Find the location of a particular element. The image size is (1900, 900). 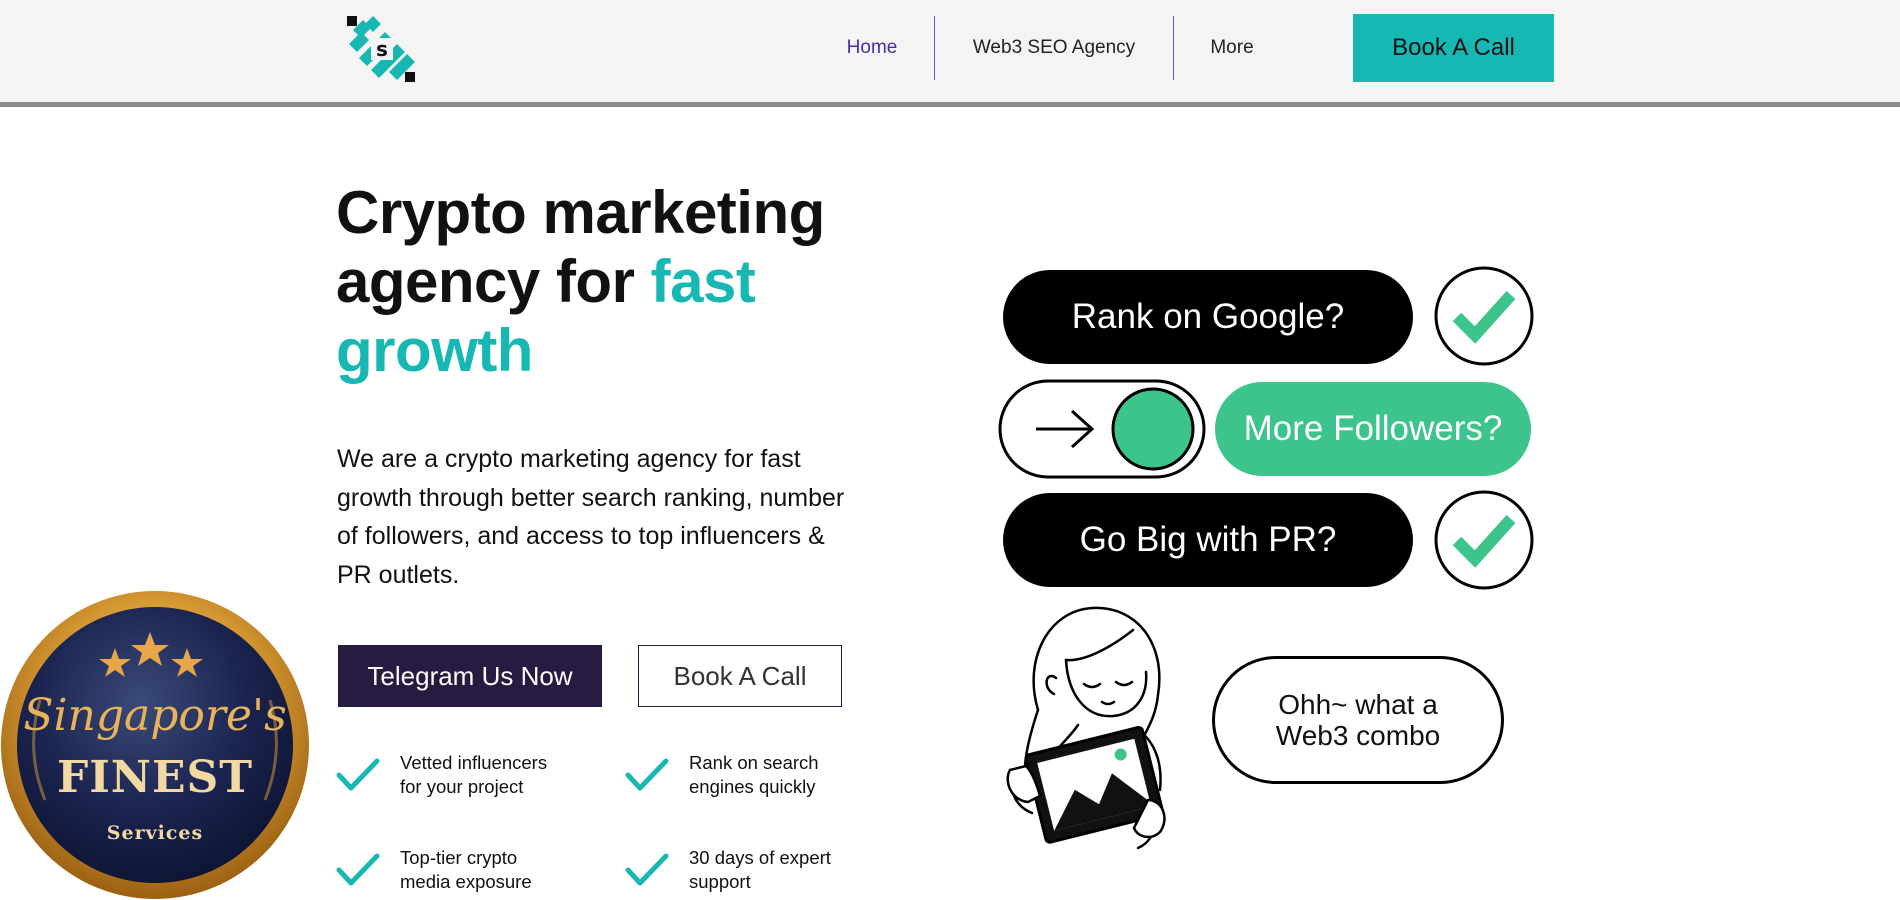

nav-home: Home is located at coordinates (872, 48).